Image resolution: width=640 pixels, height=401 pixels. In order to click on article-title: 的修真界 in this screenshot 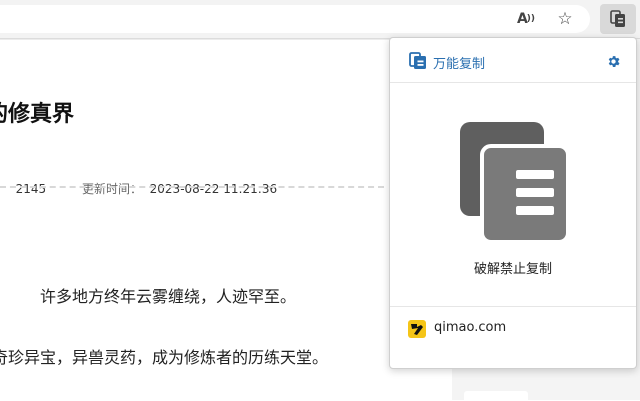, I will do `click(37, 114)`.